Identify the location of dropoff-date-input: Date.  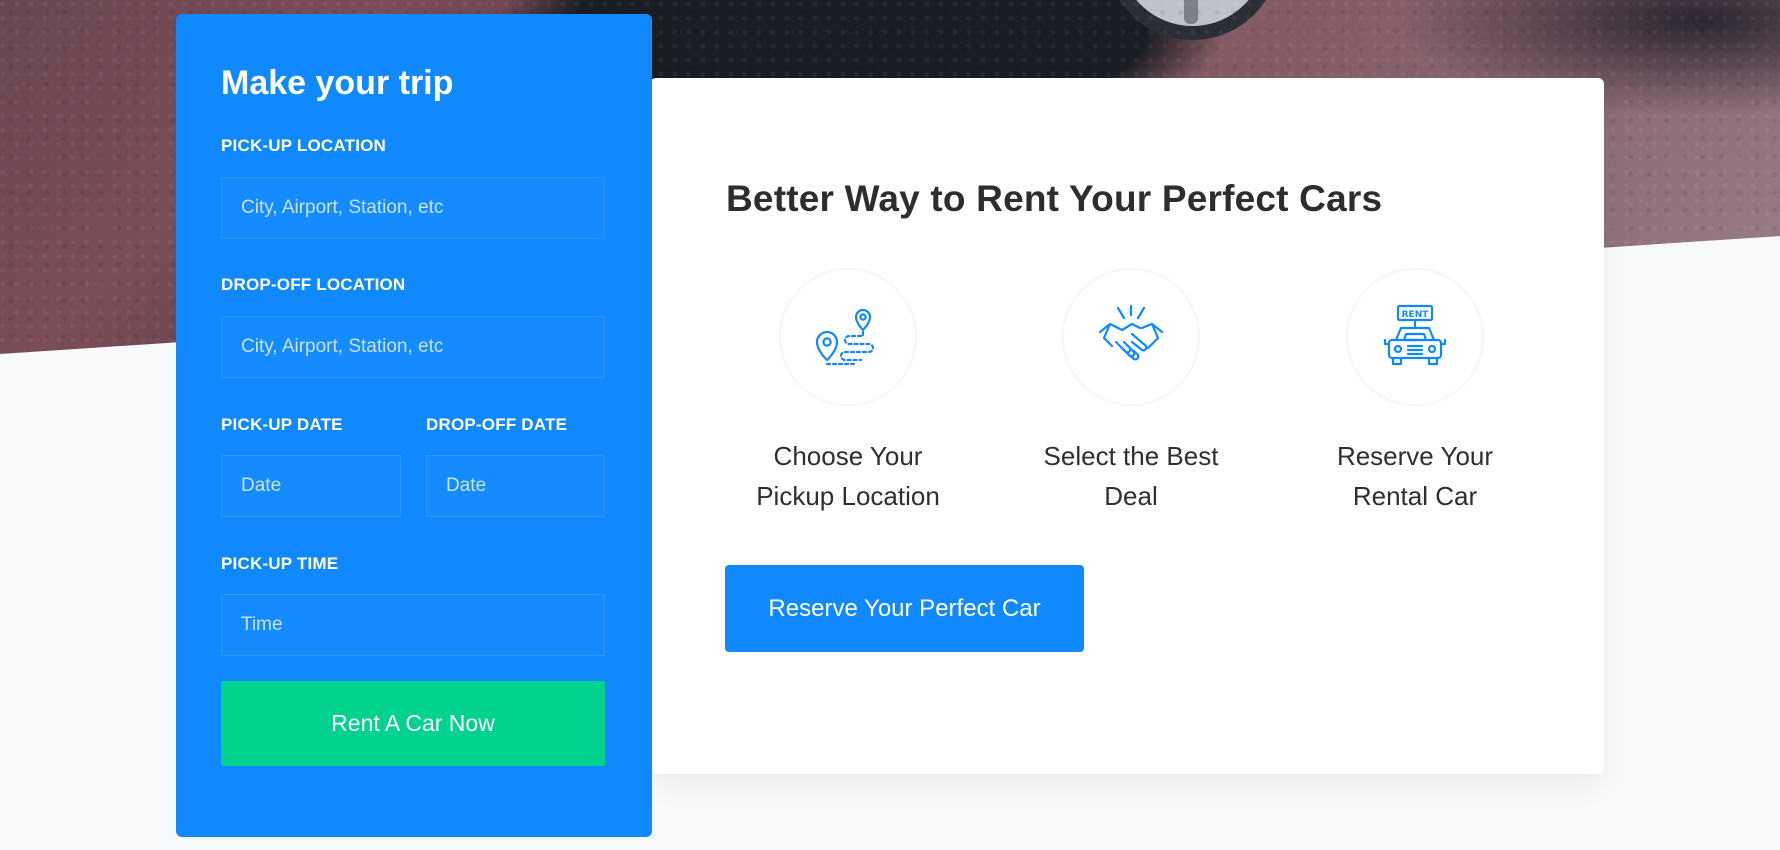
(515, 486).